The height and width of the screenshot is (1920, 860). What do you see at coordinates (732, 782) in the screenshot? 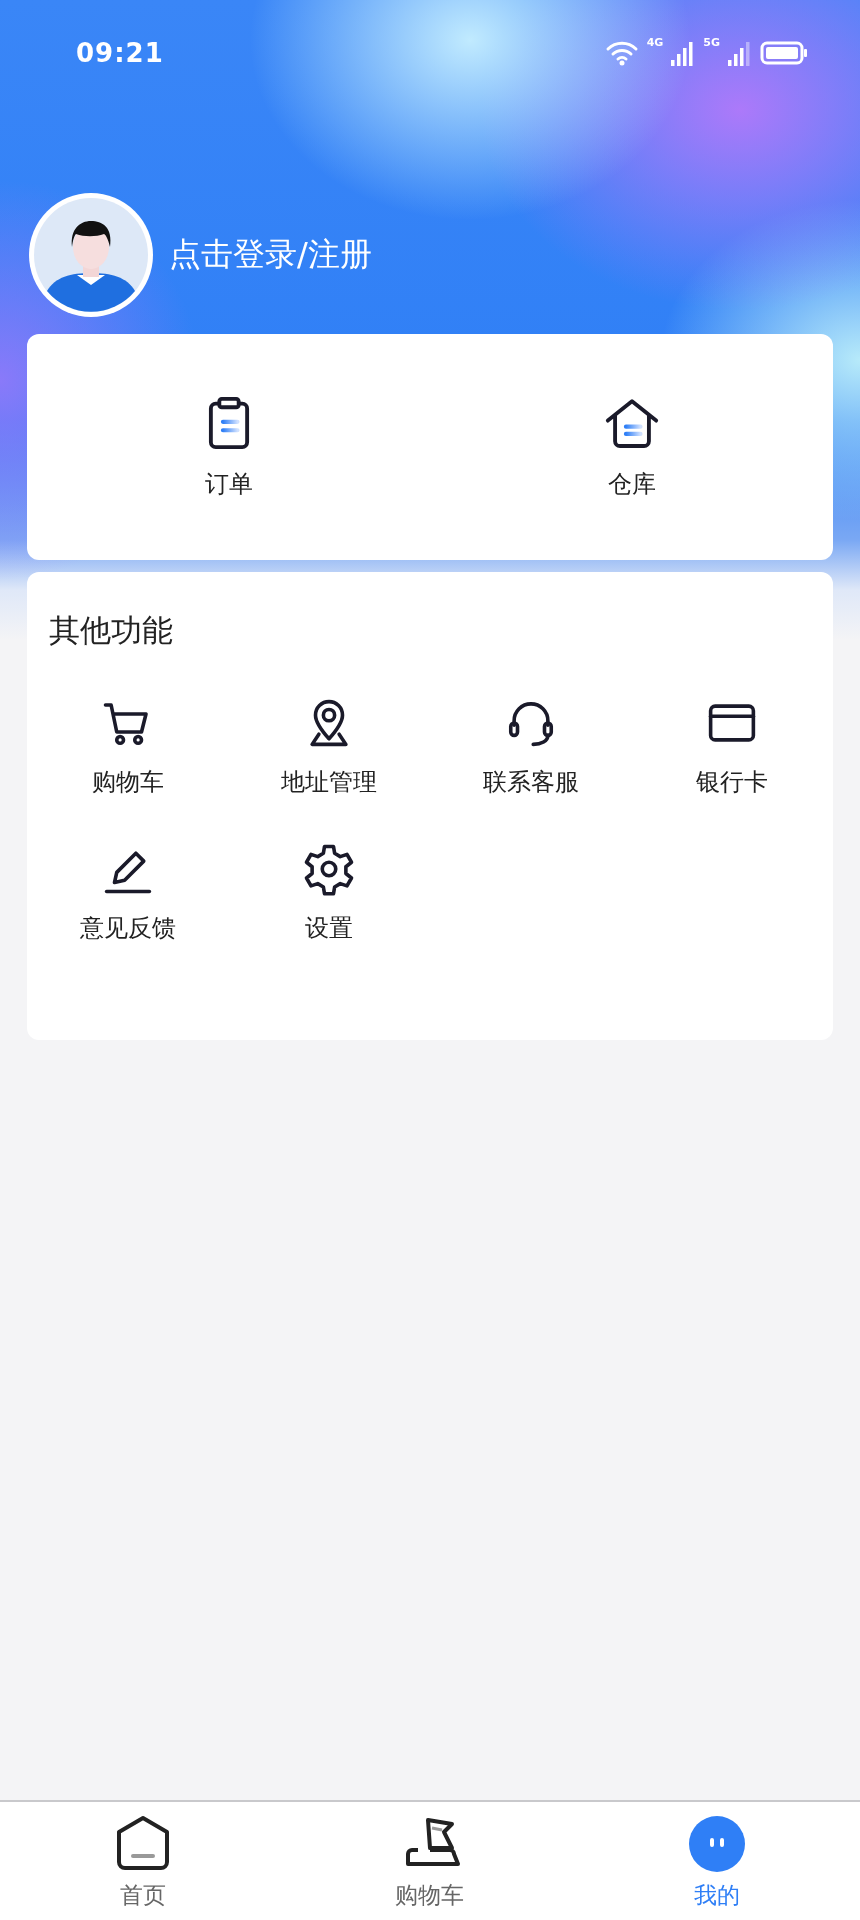
I see `function-label: 银行卡` at bounding box center [732, 782].